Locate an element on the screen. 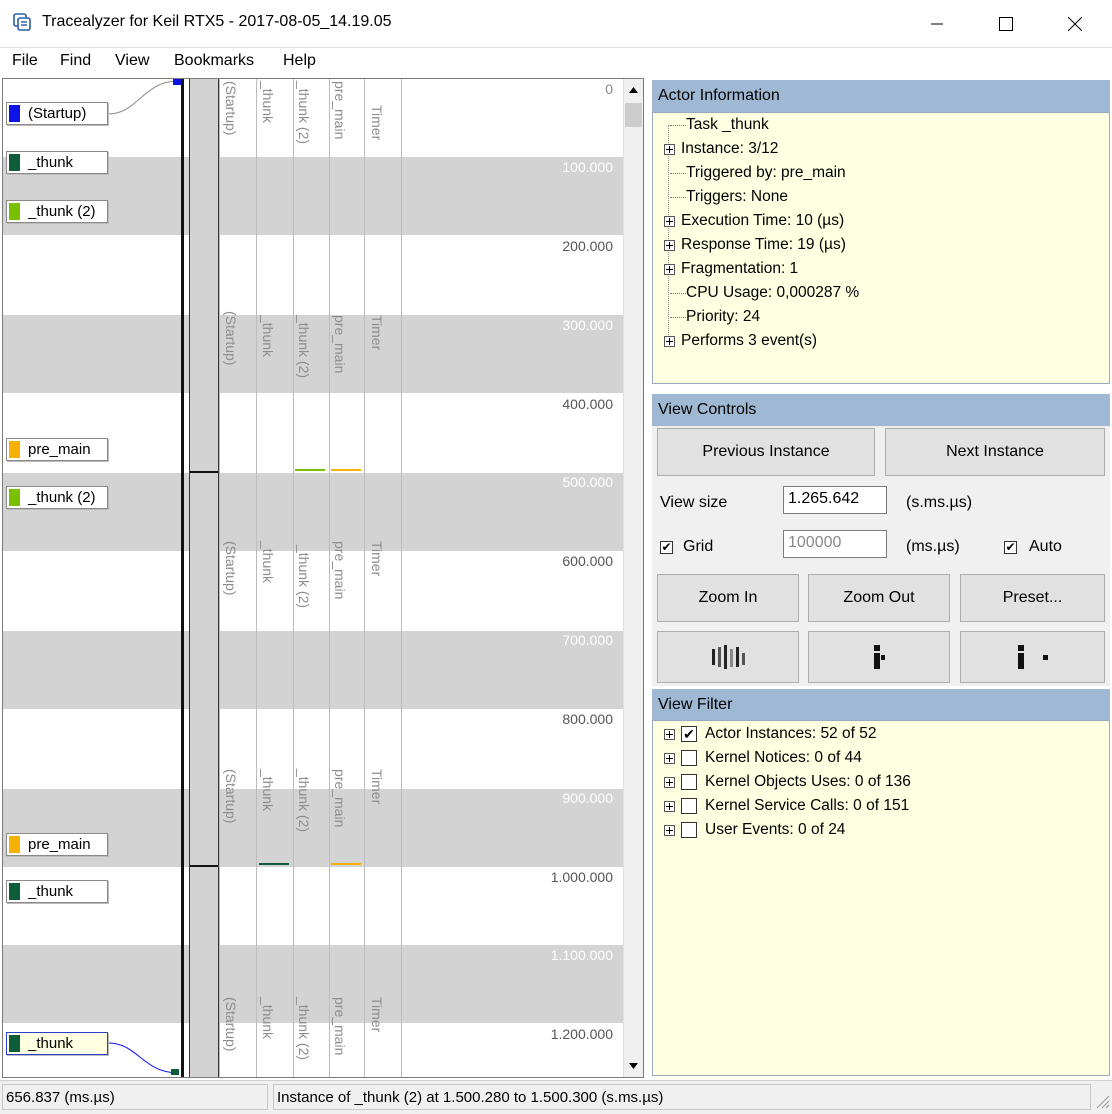  menu-bookmarks: Bookmarks is located at coordinates (214, 61).